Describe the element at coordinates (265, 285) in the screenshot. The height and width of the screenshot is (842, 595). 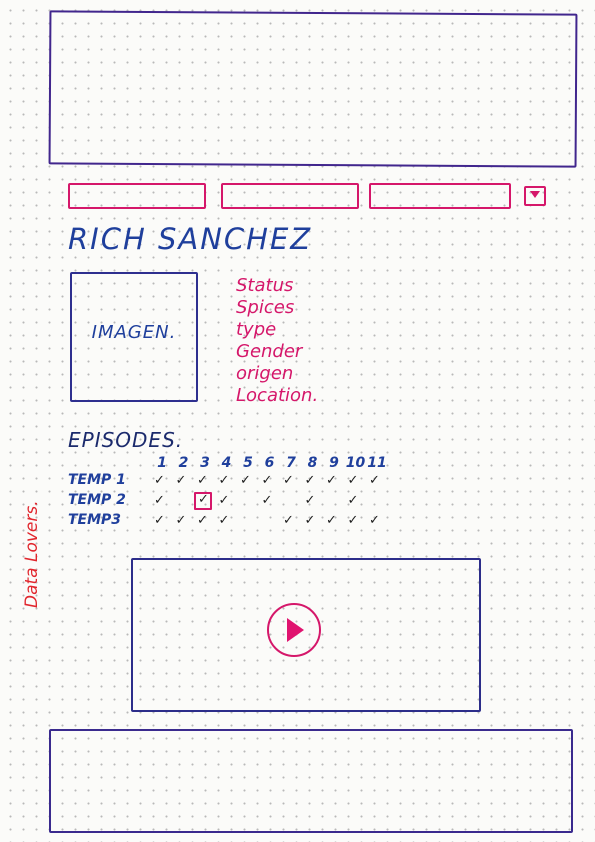
I see `attribute-status: Status` at that location.